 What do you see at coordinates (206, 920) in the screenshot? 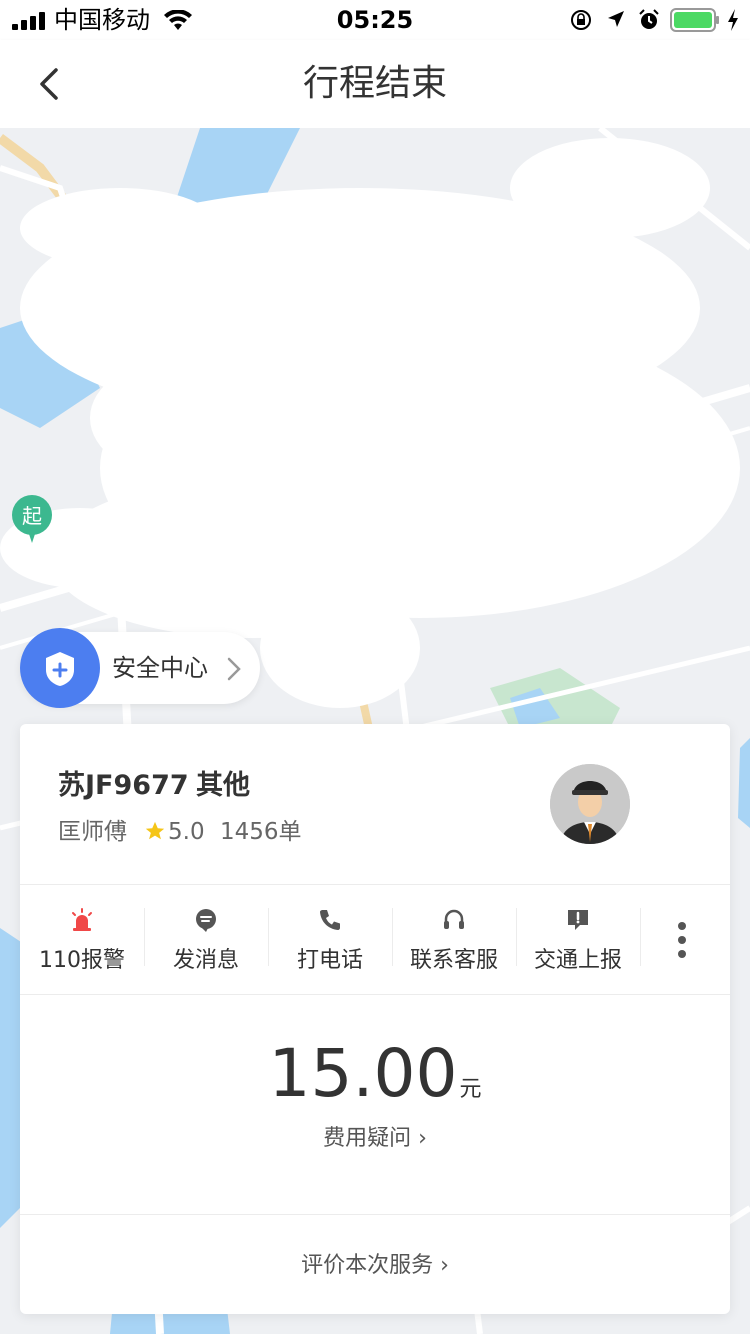
I see `message-icon` at bounding box center [206, 920].